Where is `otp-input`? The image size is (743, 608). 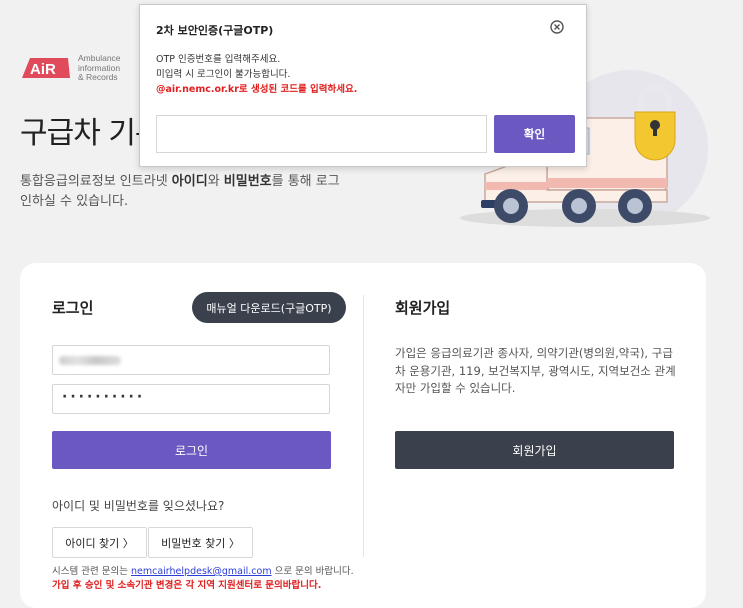 otp-input is located at coordinates (321, 134).